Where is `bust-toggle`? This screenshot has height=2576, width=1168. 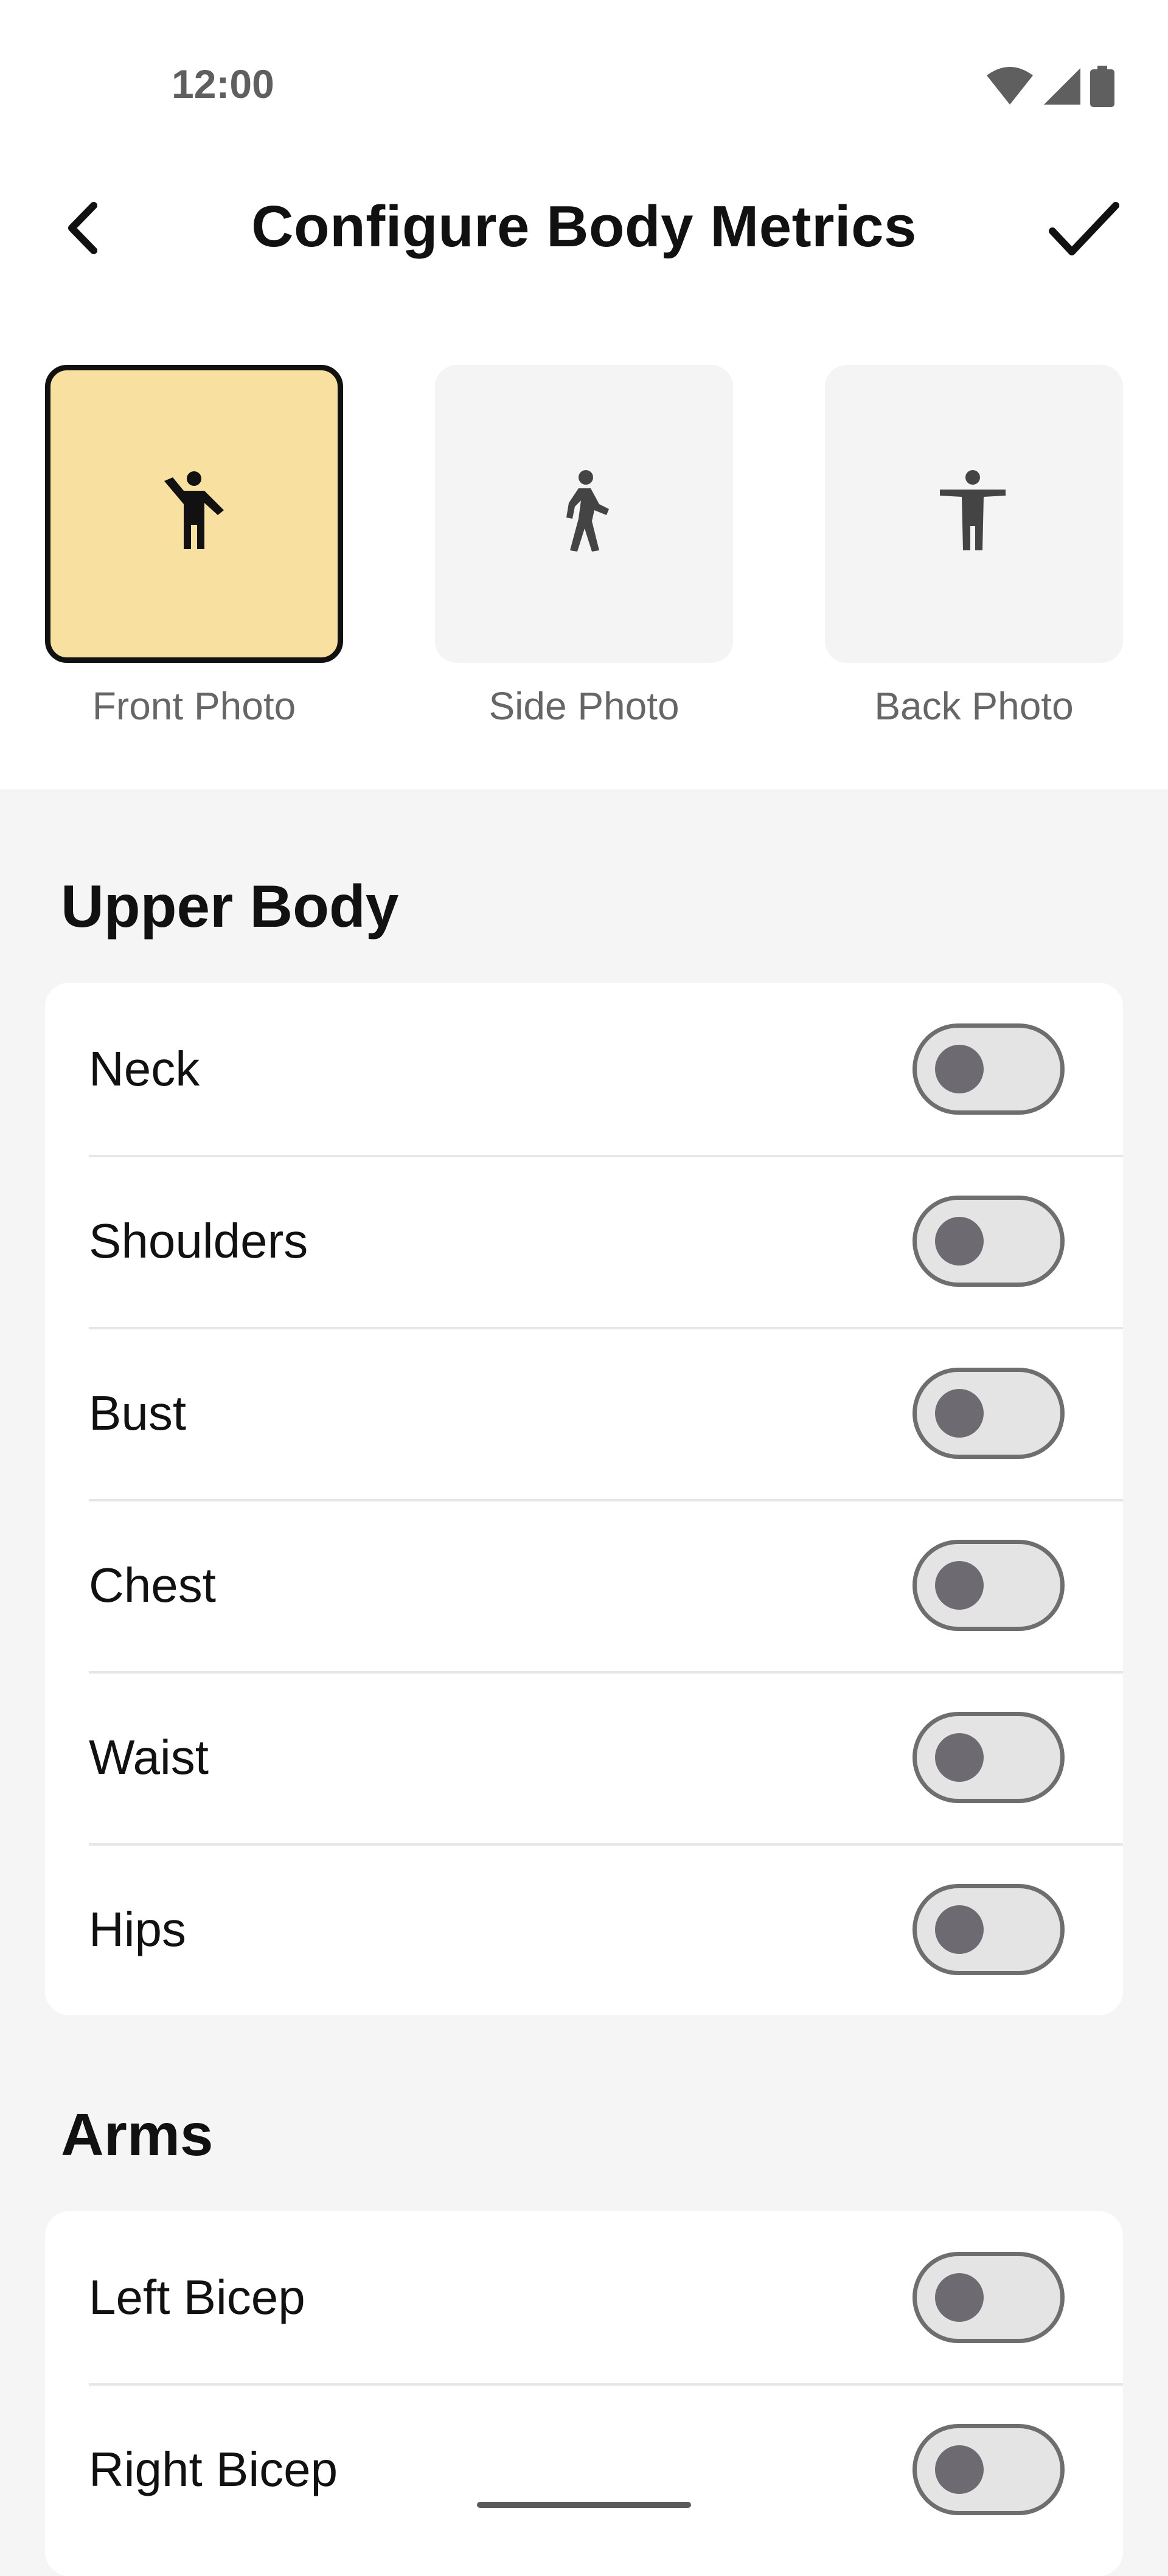
bust-toggle is located at coordinates (988, 1413).